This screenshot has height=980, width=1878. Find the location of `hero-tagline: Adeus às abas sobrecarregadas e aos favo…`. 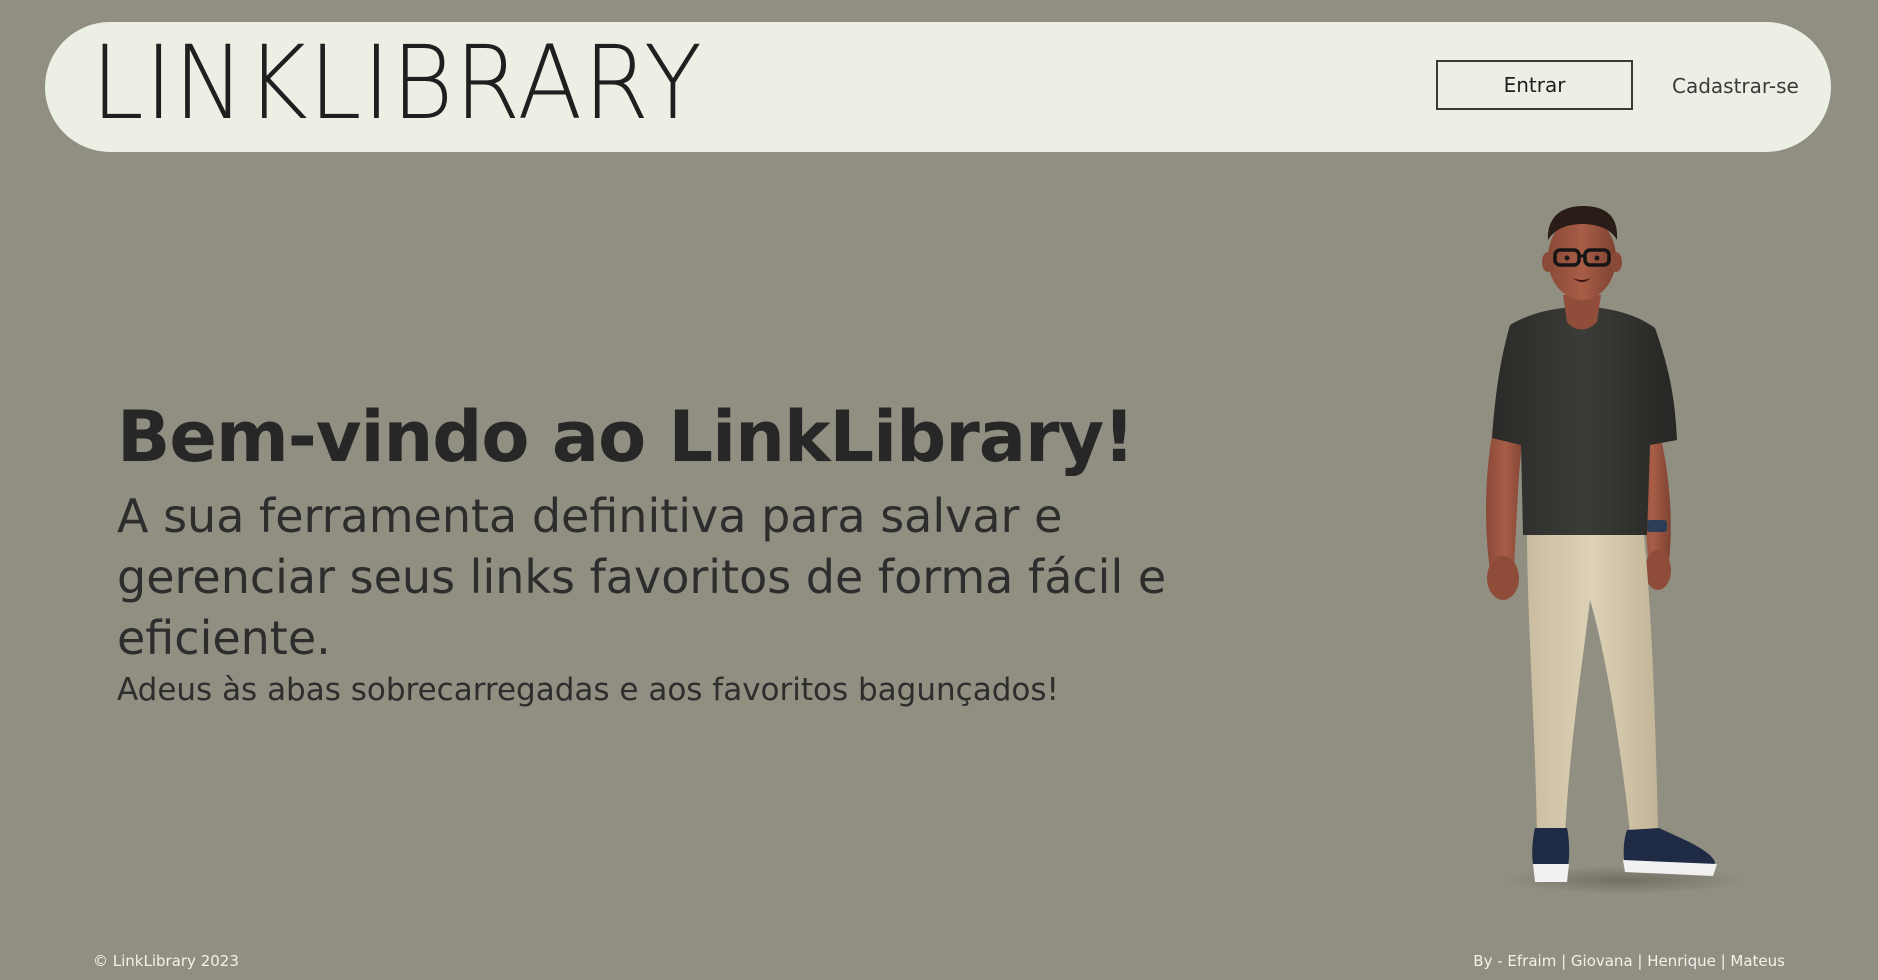

hero-tagline: Adeus às abas sobrecarregadas e aos favo… is located at coordinates (588, 689).